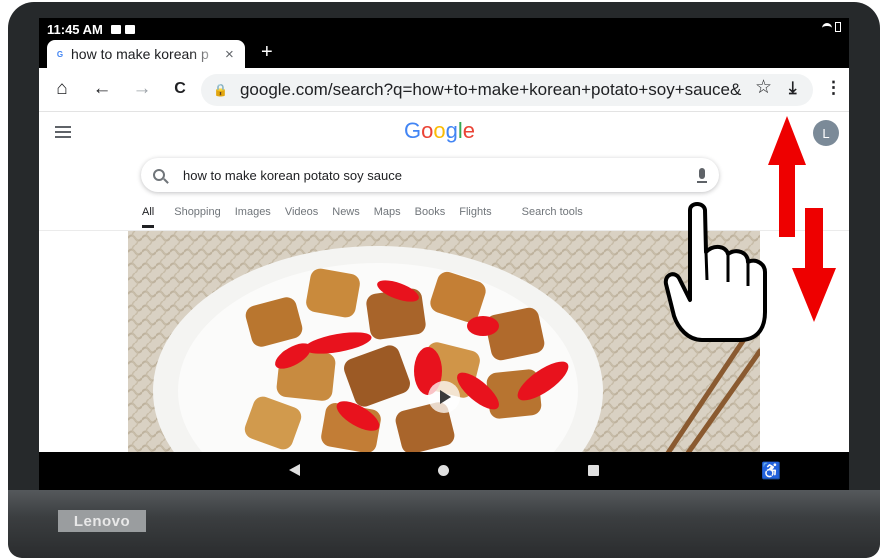 The width and height of the screenshot is (882, 560). What do you see at coordinates (469, 130) in the screenshot?
I see `logo-letter: e` at bounding box center [469, 130].